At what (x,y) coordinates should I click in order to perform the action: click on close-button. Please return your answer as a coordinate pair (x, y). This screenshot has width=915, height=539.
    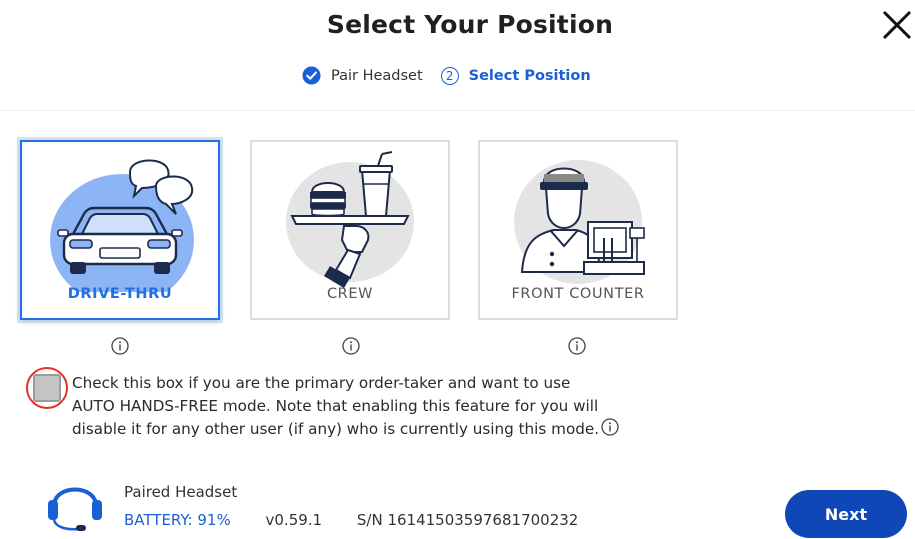
    Looking at the image, I should click on (897, 25).